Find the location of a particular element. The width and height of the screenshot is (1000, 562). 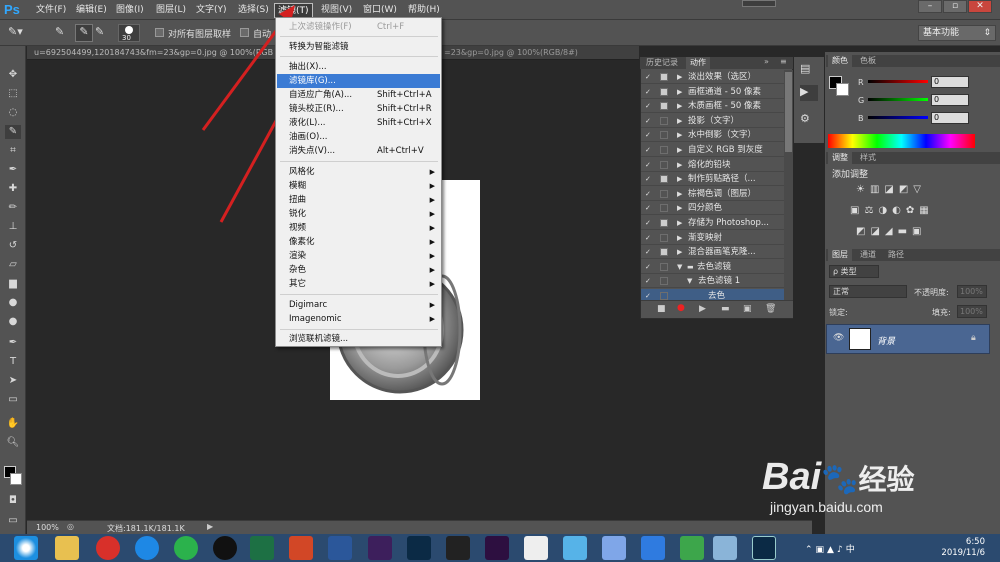

close-button: ✕ is located at coordinates (980, 6).